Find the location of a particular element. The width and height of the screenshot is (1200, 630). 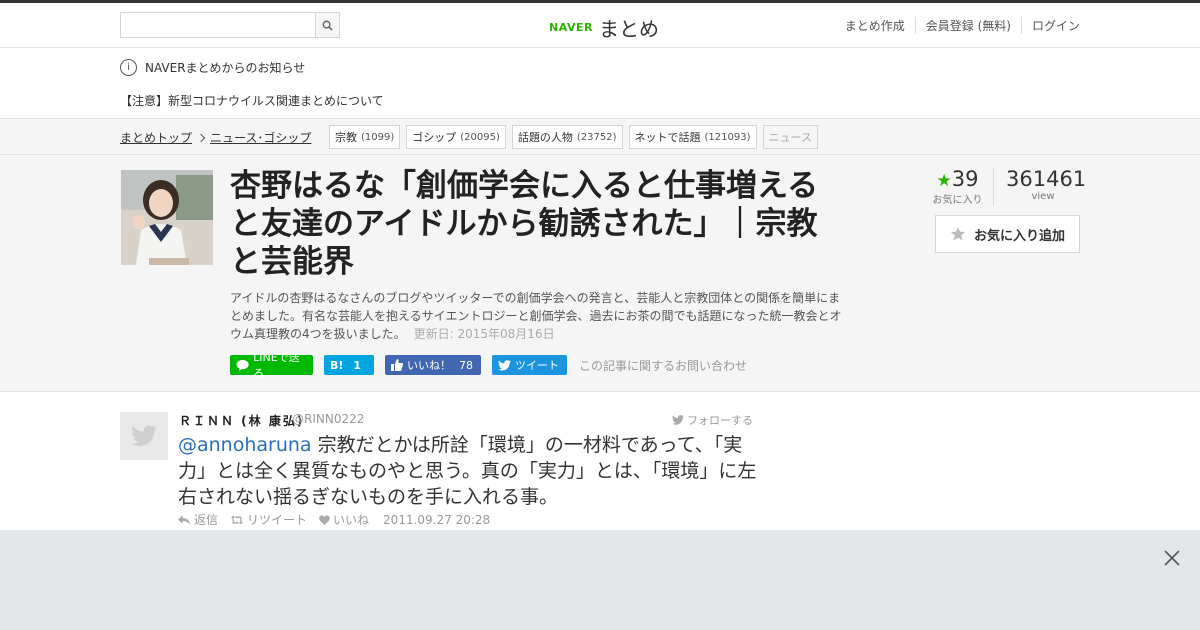

tweet-author-name: ＲＩＮＮ (林 康弘) is located at coordinates (241, 420).